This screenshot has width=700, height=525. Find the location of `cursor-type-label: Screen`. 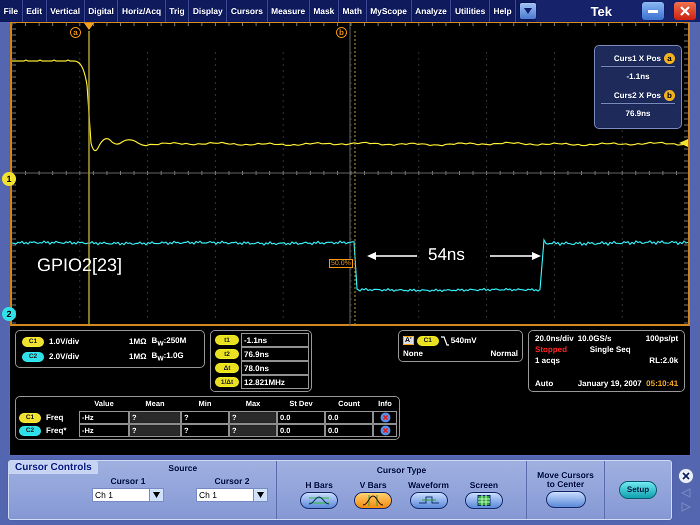

cursor-type-label: Screen is located at coordinates (484, 485).